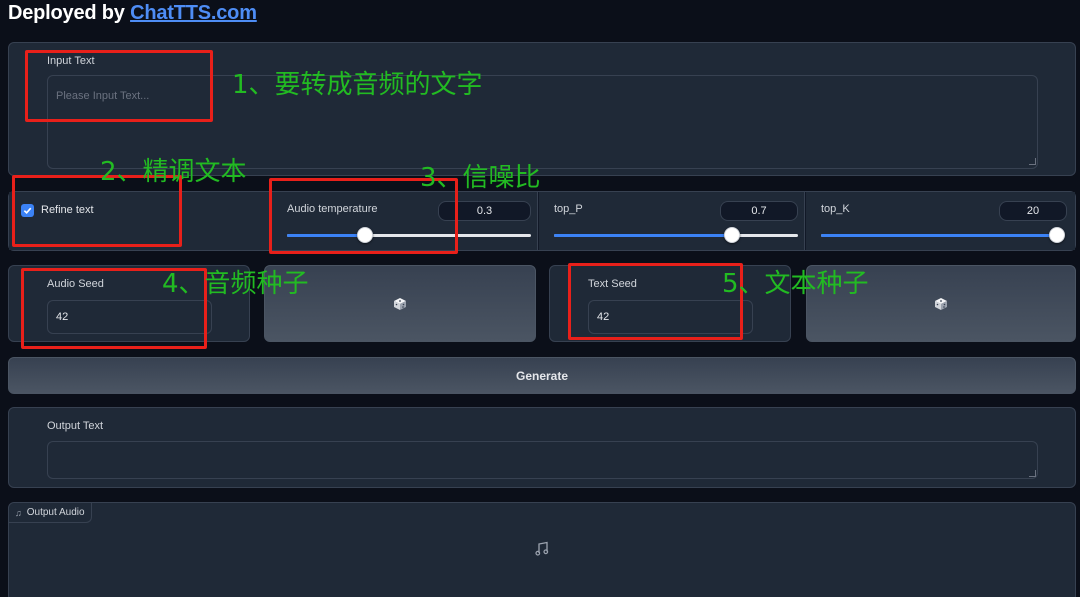 This screenshot has width=1080, height=597. Describe the element at coordinates (940, 221) in the screenshot. I see `slider-cell-top-k: top_K 20` at that location.